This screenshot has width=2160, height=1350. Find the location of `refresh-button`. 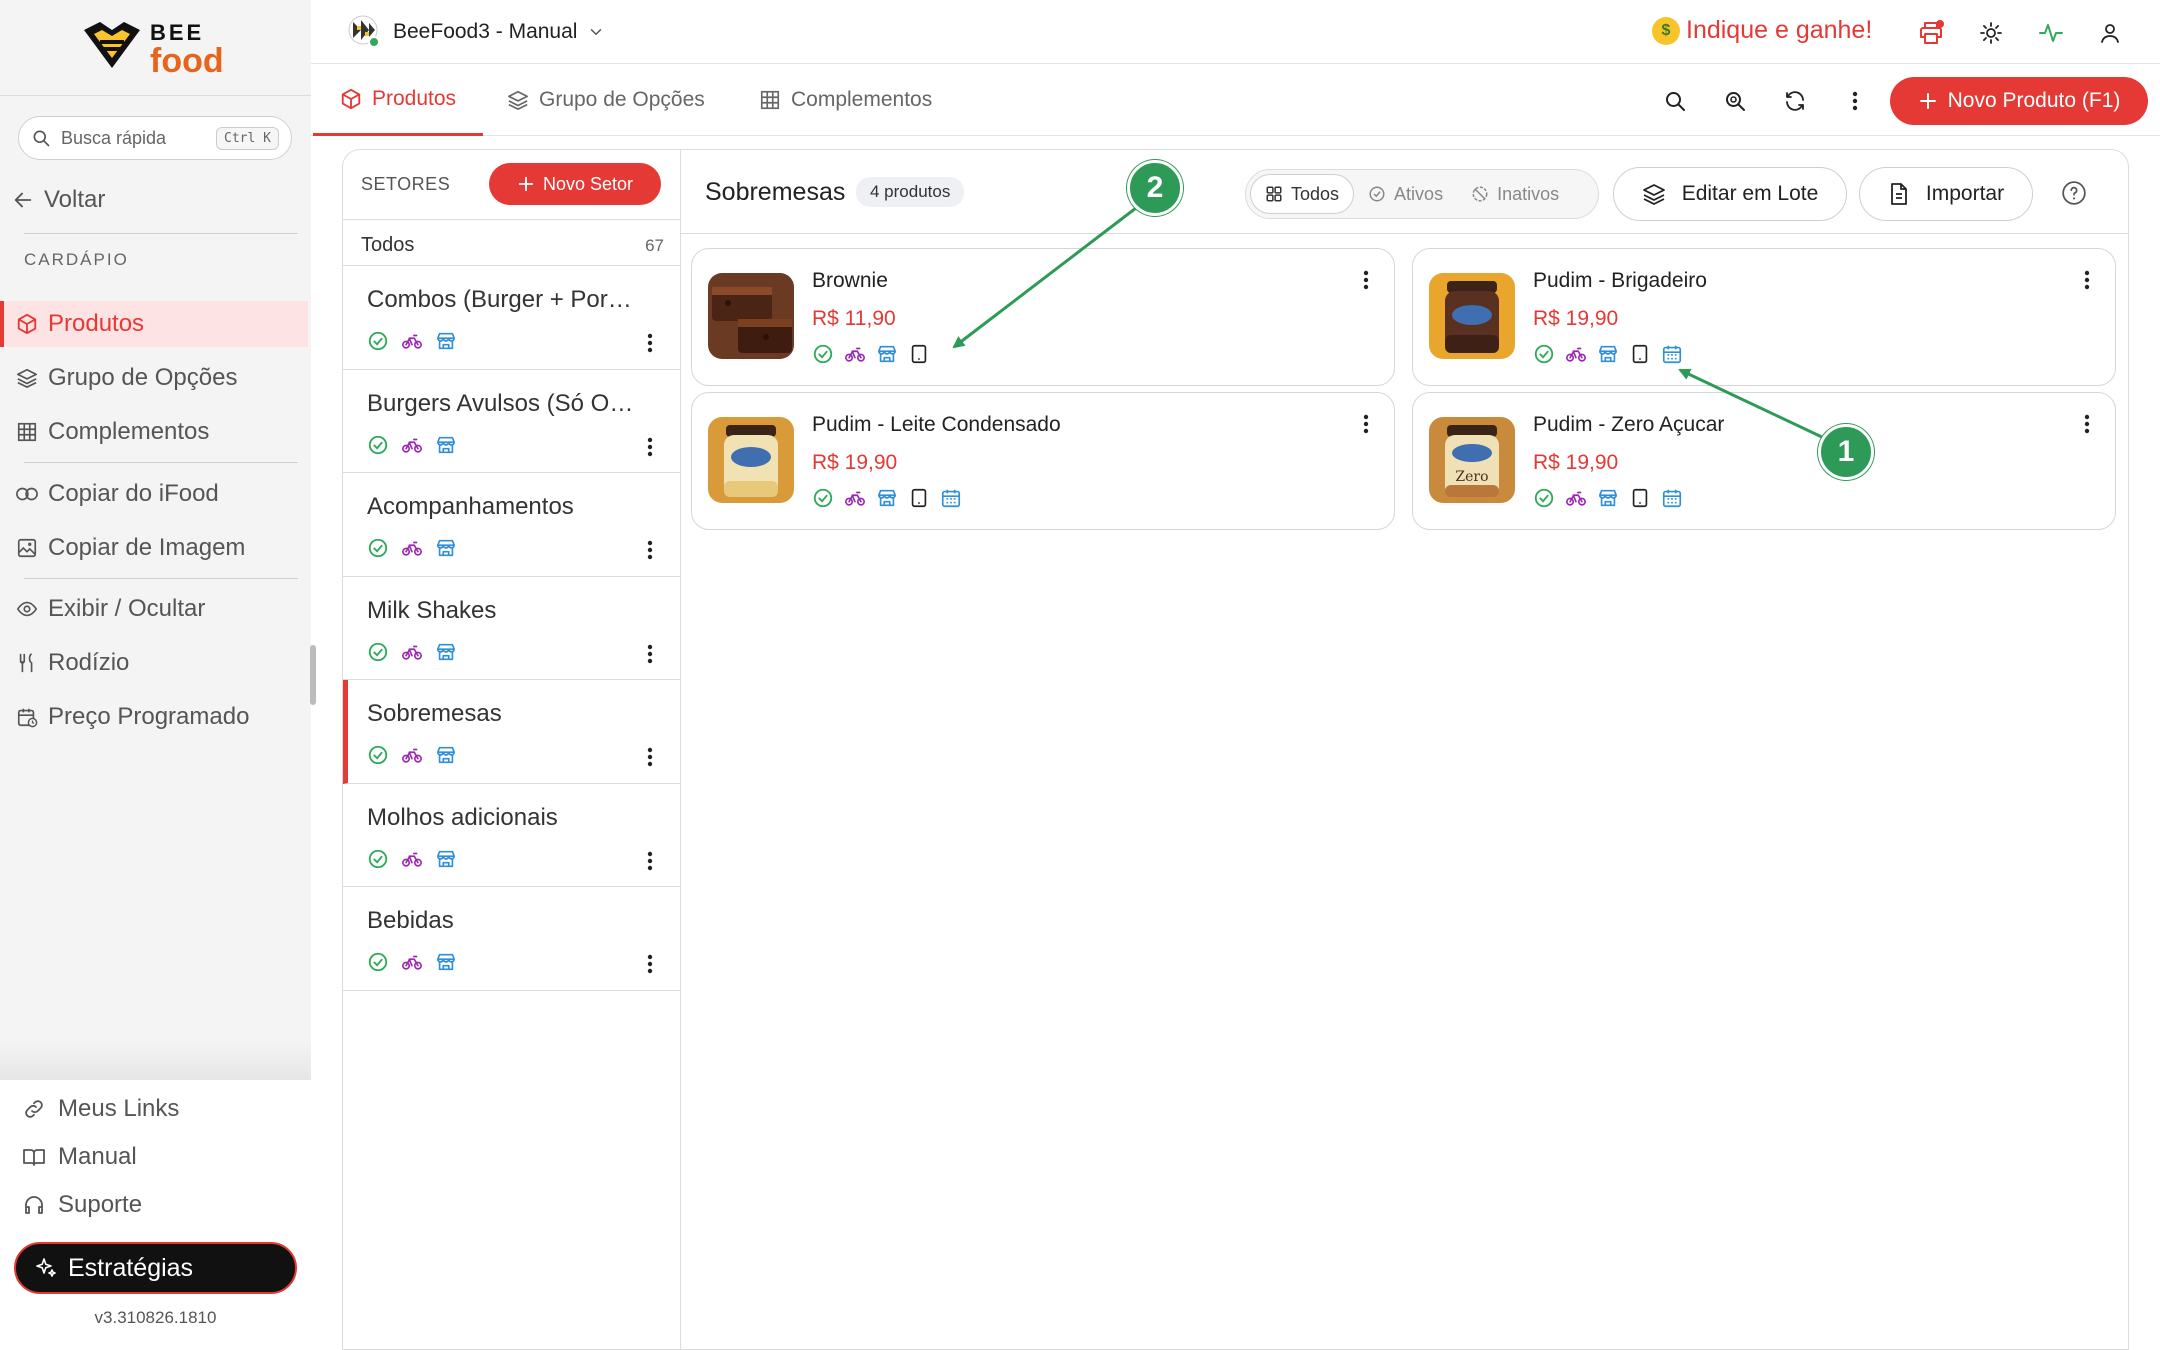

refresh-button is located at coordinates (1795, 101).